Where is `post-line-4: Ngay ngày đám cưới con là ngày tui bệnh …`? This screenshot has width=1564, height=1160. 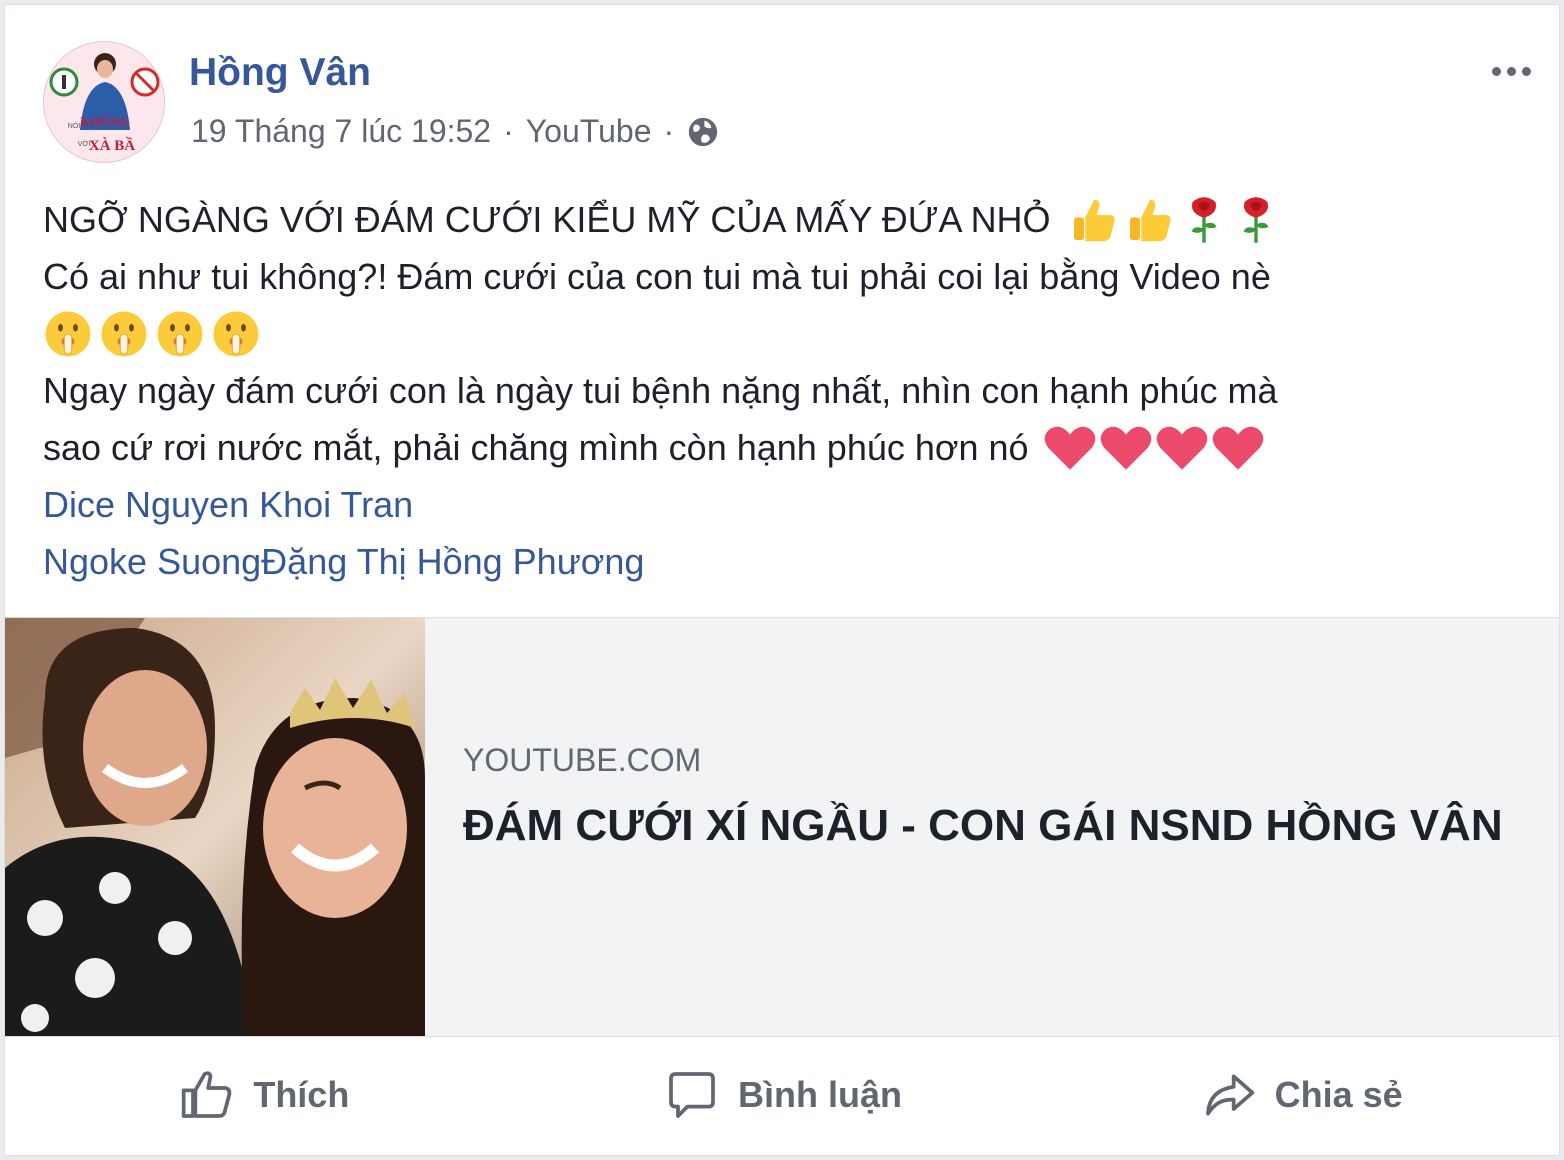
post-line-4: Ngay ngày đám cưới con là ngày tui bệnh … is located at coordinates (660, 390).